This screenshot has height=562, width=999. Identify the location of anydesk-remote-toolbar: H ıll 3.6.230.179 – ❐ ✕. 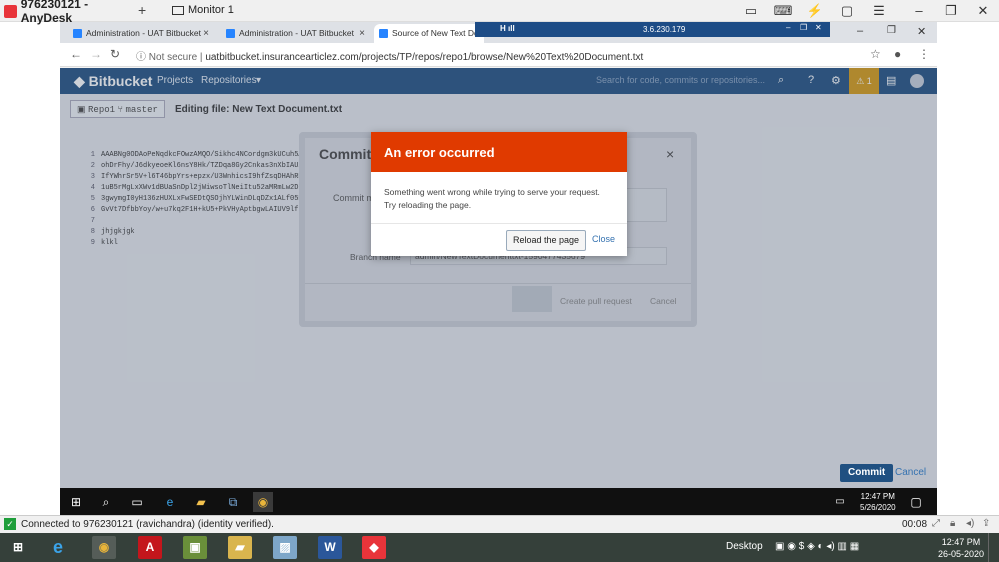
(652, 29).